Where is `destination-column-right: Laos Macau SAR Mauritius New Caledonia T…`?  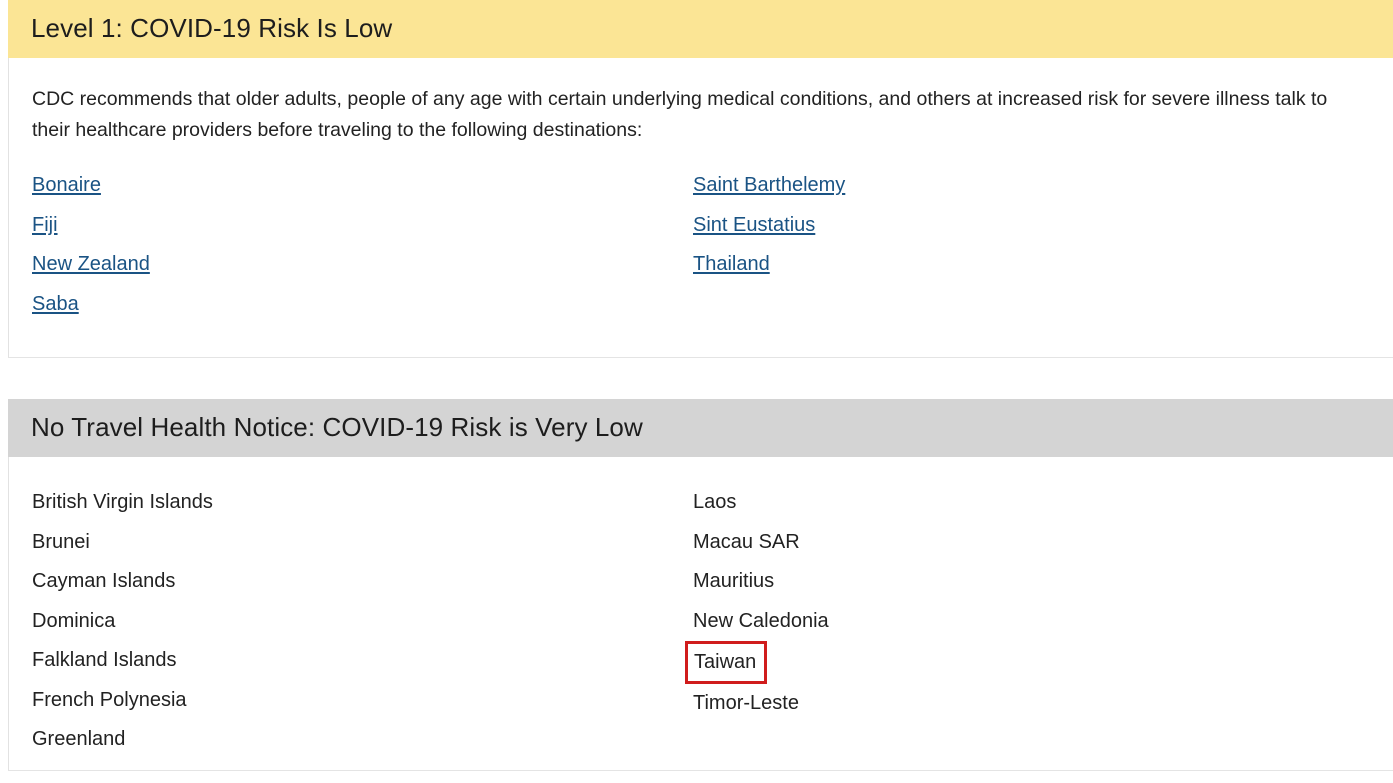
destination-column-right: Laos Macau SAR Mauritius New Caledonia T… is located at coordinates (757, 603).